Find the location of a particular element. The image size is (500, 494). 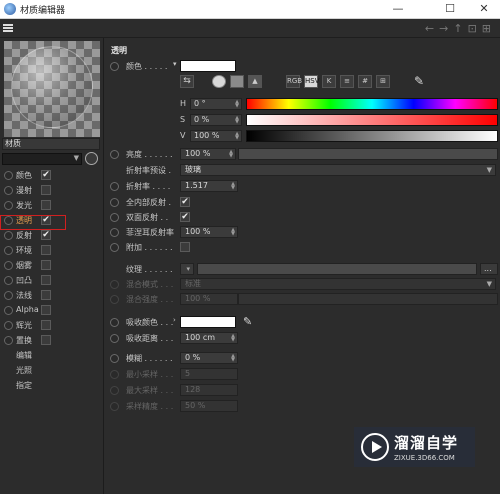

additive-checkbox is located at coordinates (185, 247).